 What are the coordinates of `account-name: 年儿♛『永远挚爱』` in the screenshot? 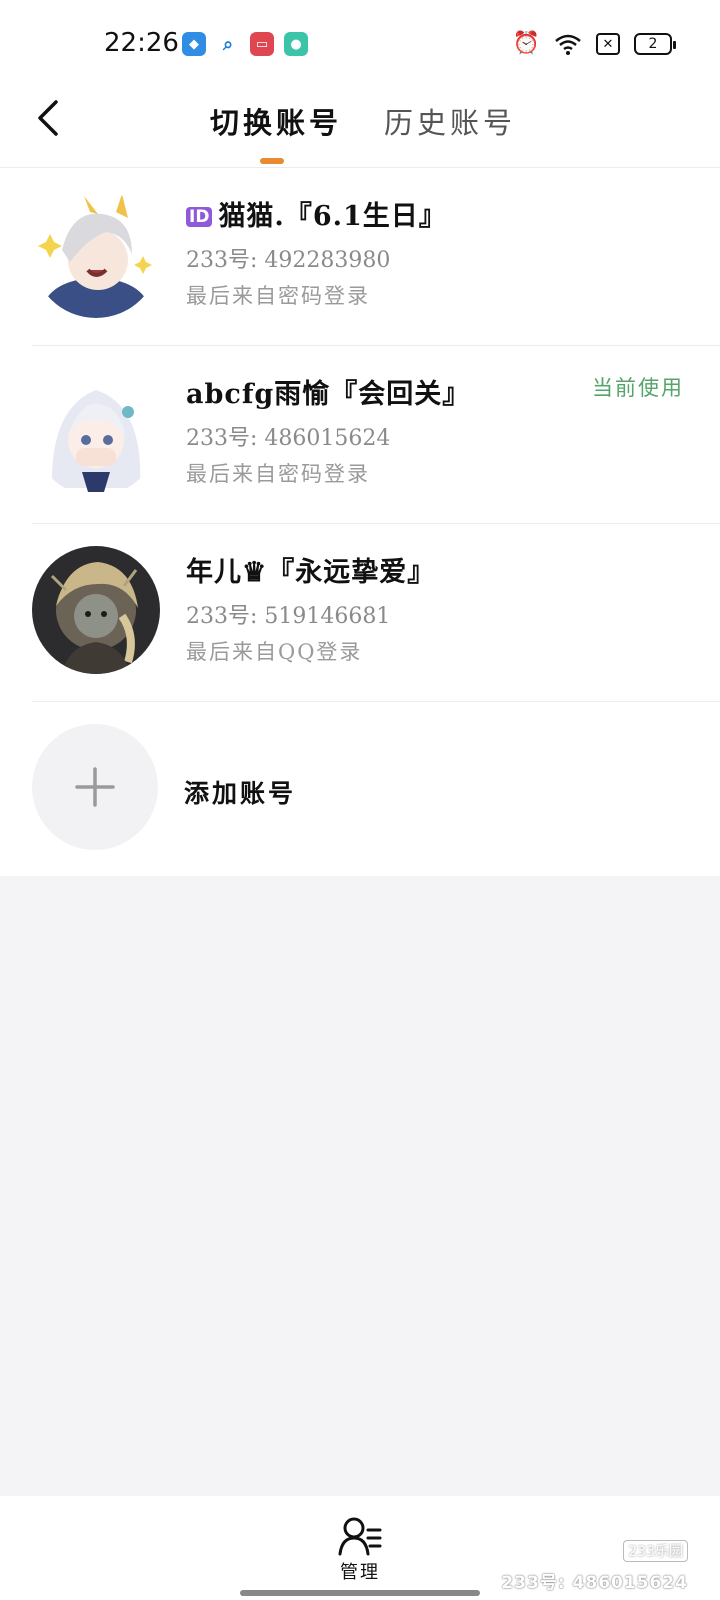 It's located at (311, 572).